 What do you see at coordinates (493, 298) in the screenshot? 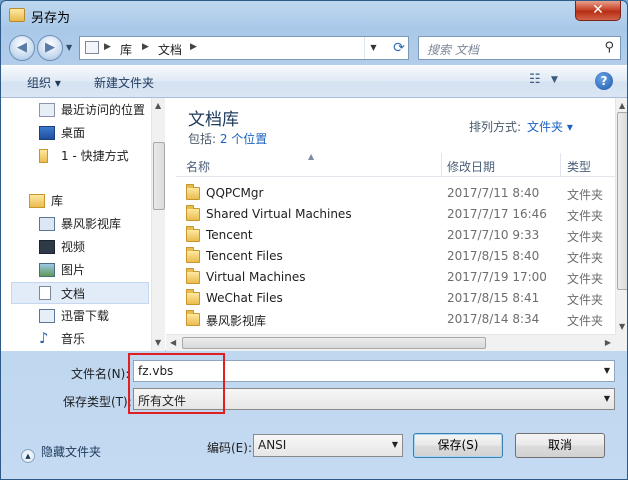
I see `file-date: 2017/8/15 8:41` at bounding box center [493, 298].